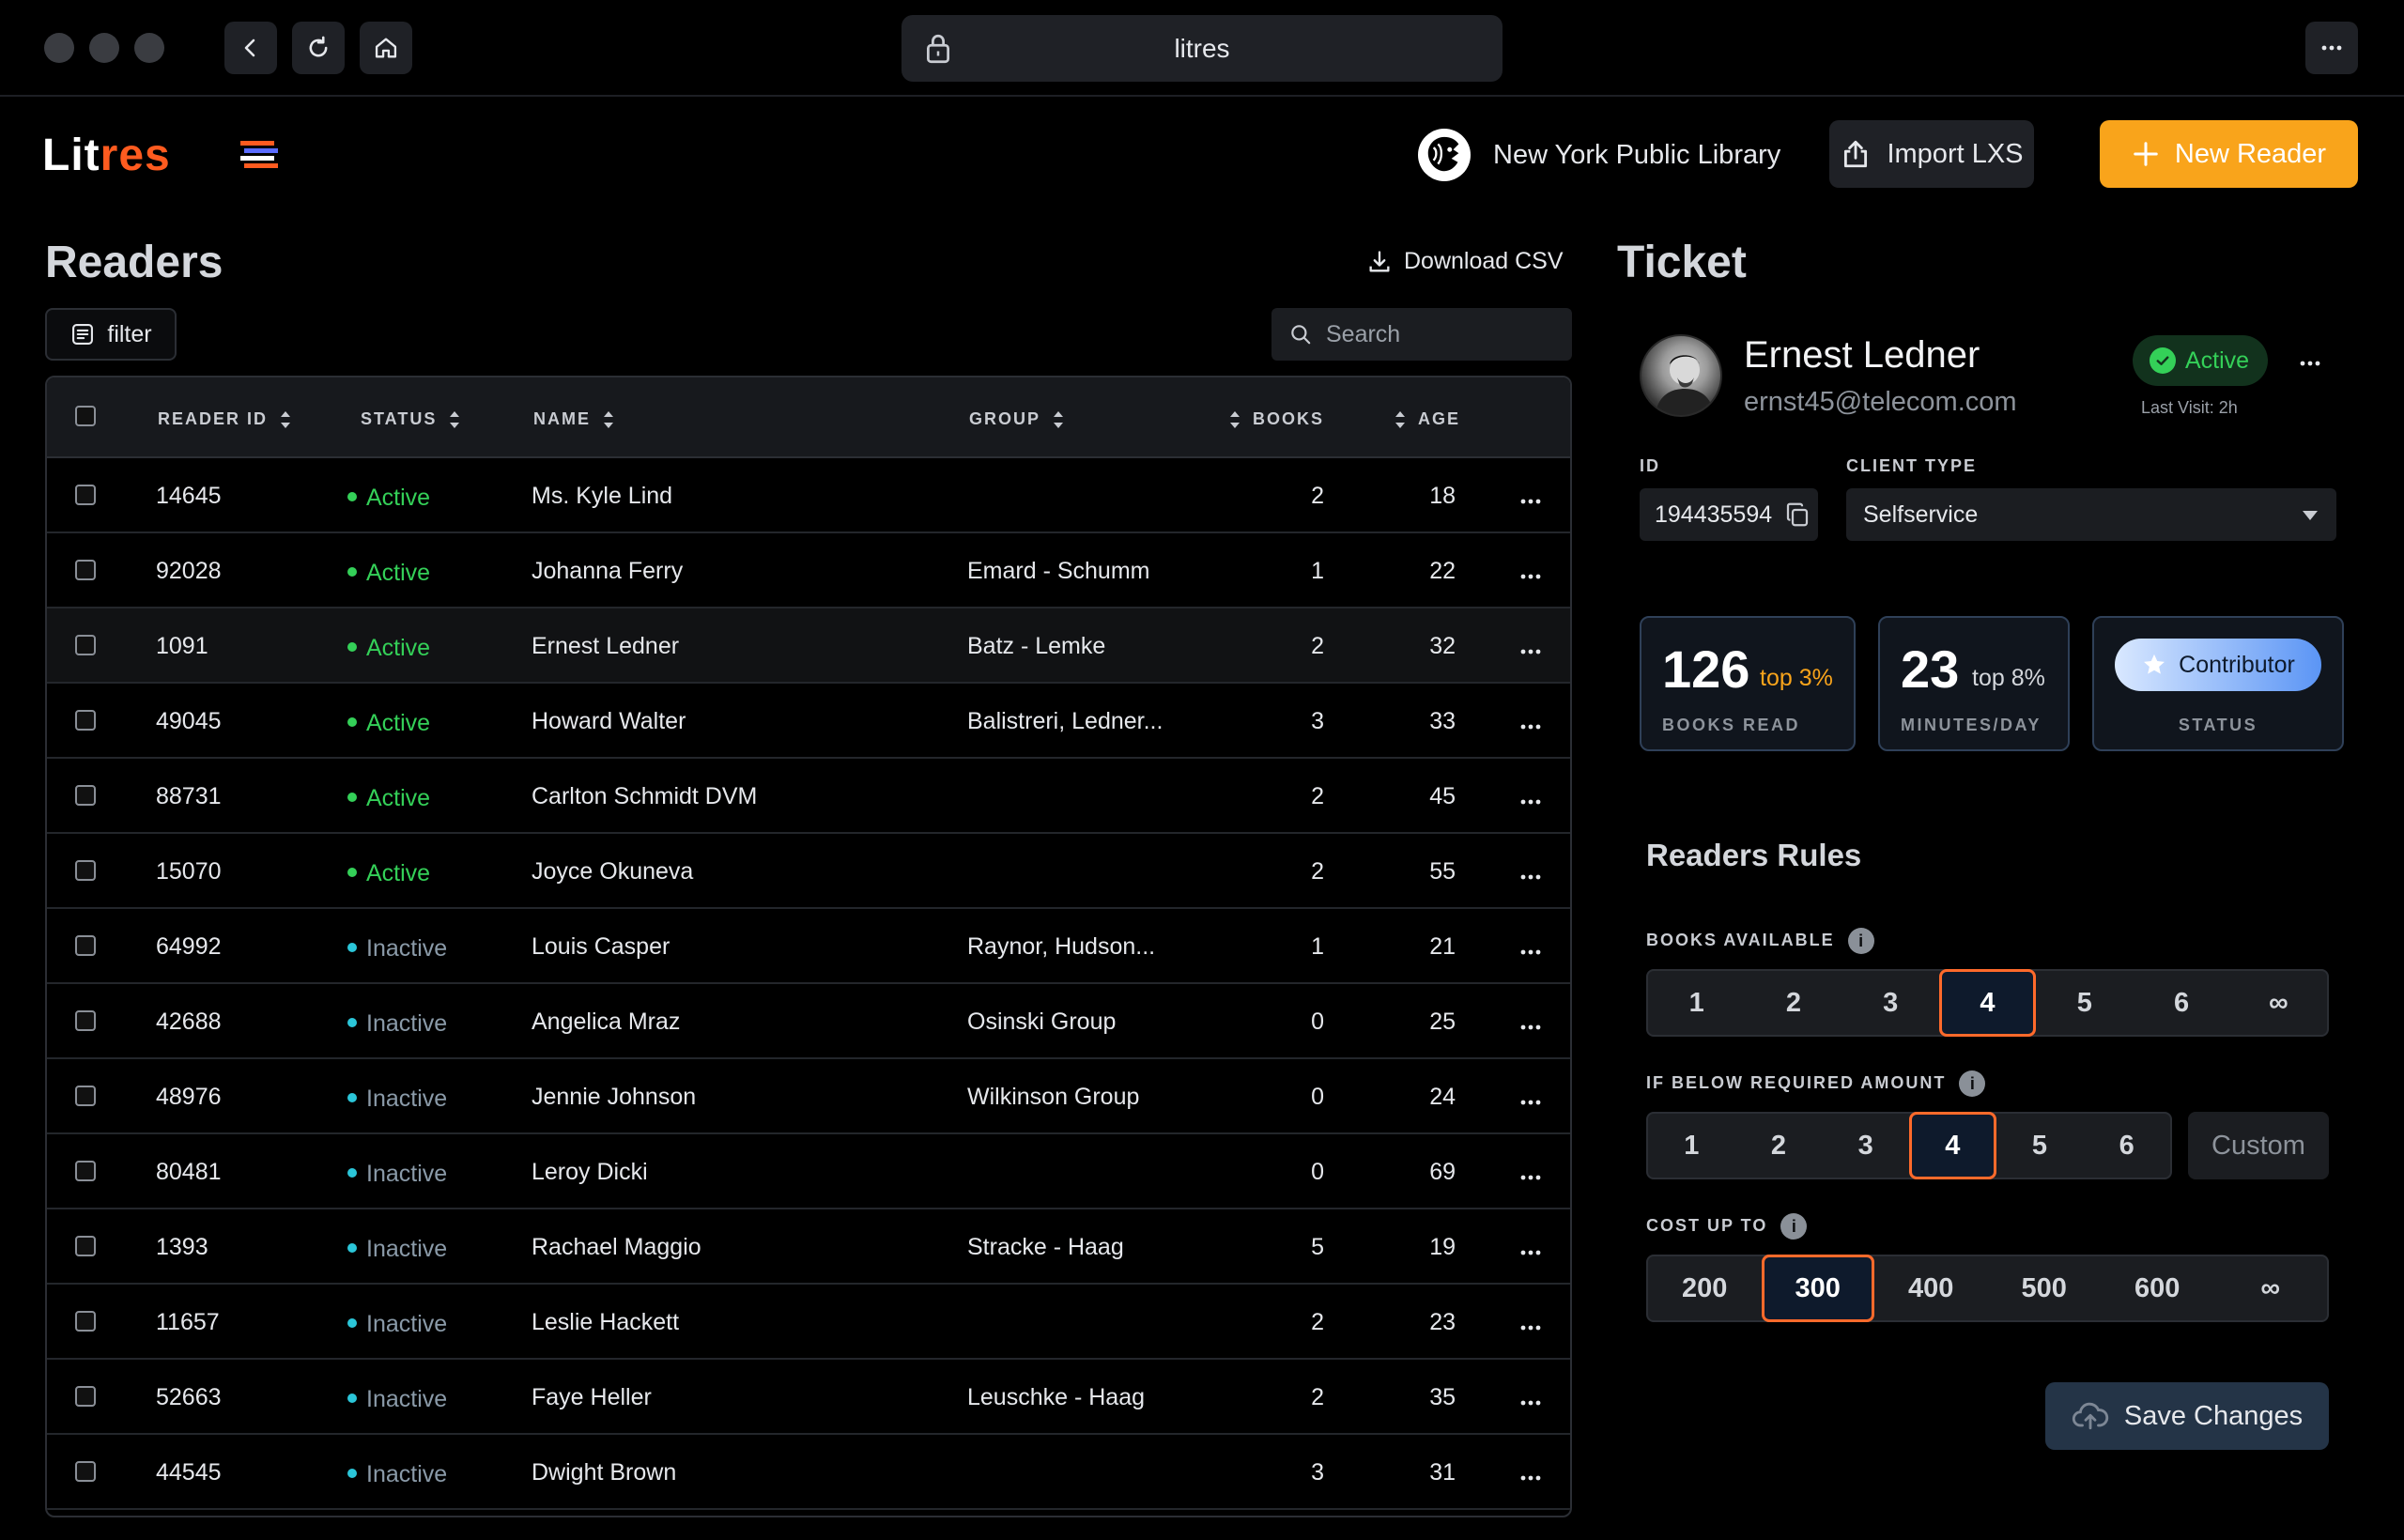  I want to click on option-300: 300, so click(1817, 1288).